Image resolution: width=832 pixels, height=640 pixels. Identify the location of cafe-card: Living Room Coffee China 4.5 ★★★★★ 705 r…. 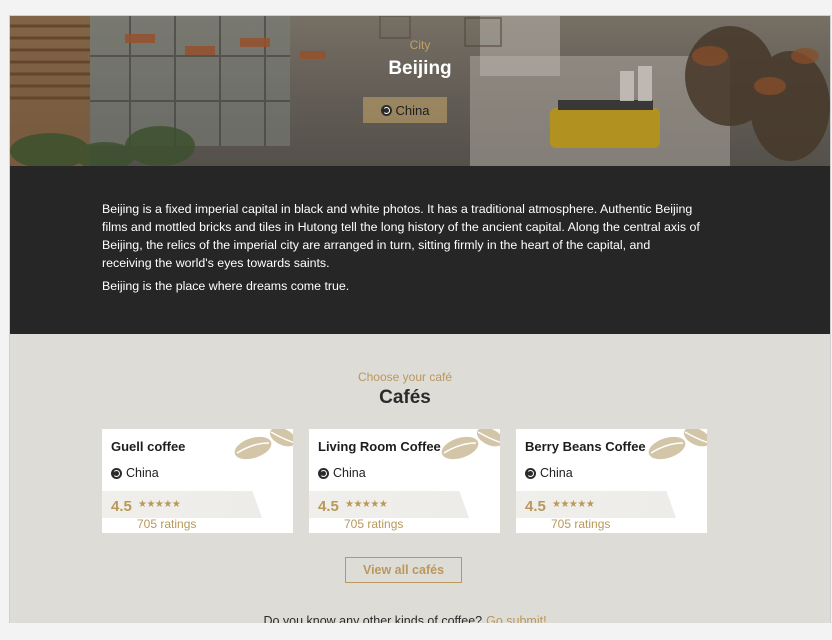
(404, 481).